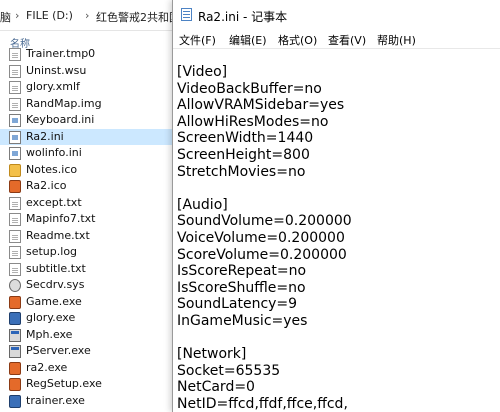  I want to click on text-line, so click(337, 188).